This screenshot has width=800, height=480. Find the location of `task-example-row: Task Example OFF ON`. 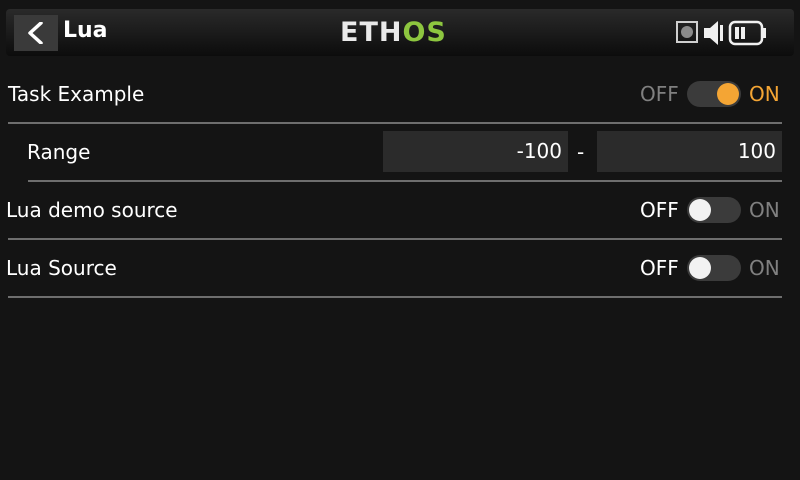

task-example-row: Task Example OFF ON is located at coordinates (400, 94).